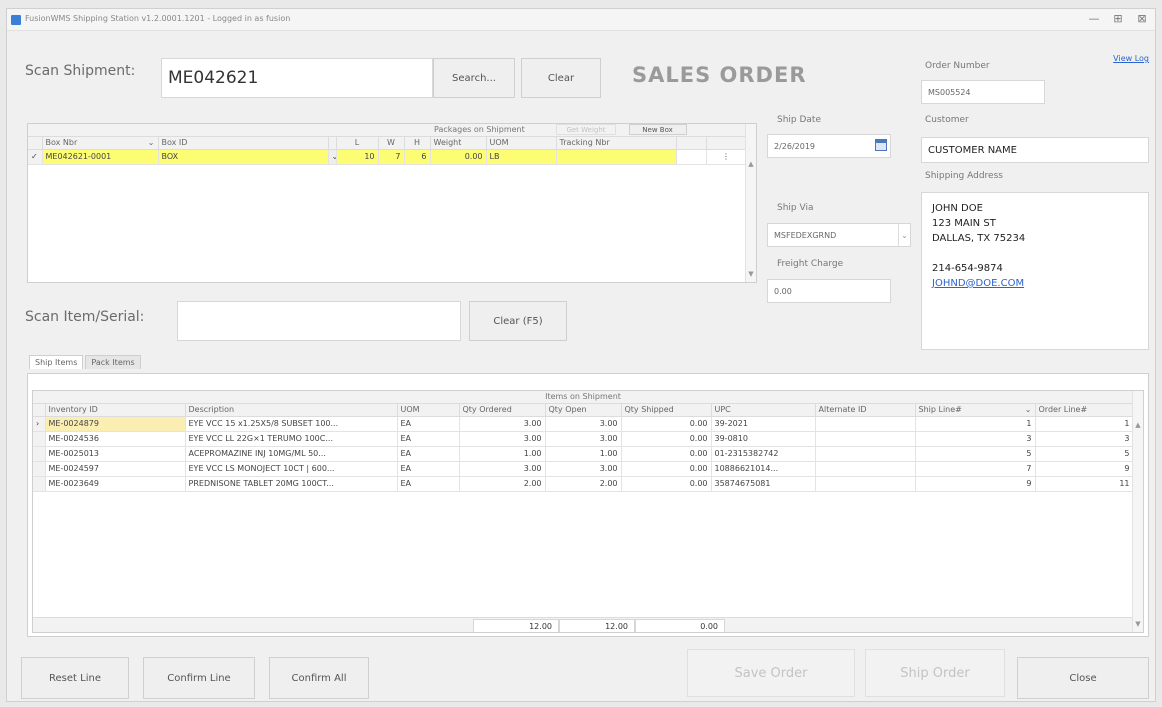  Describe the element at coordinates (199, 678) in the screenshot. I see `confirm-line-button: Confirm Line` at that location.